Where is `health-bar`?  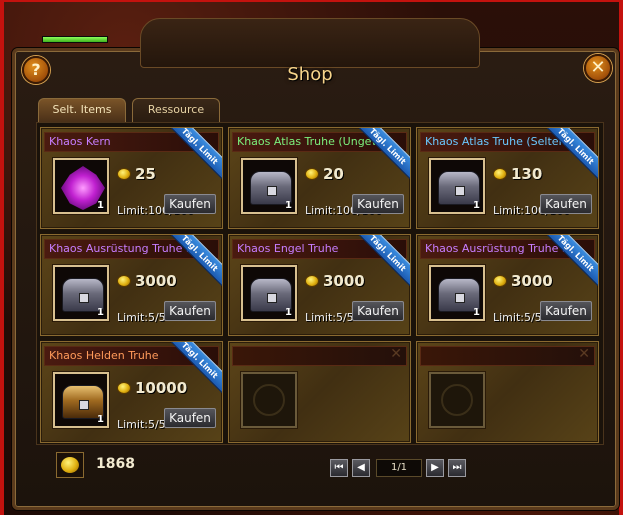
health-bar is located at coordinates (75, 39).